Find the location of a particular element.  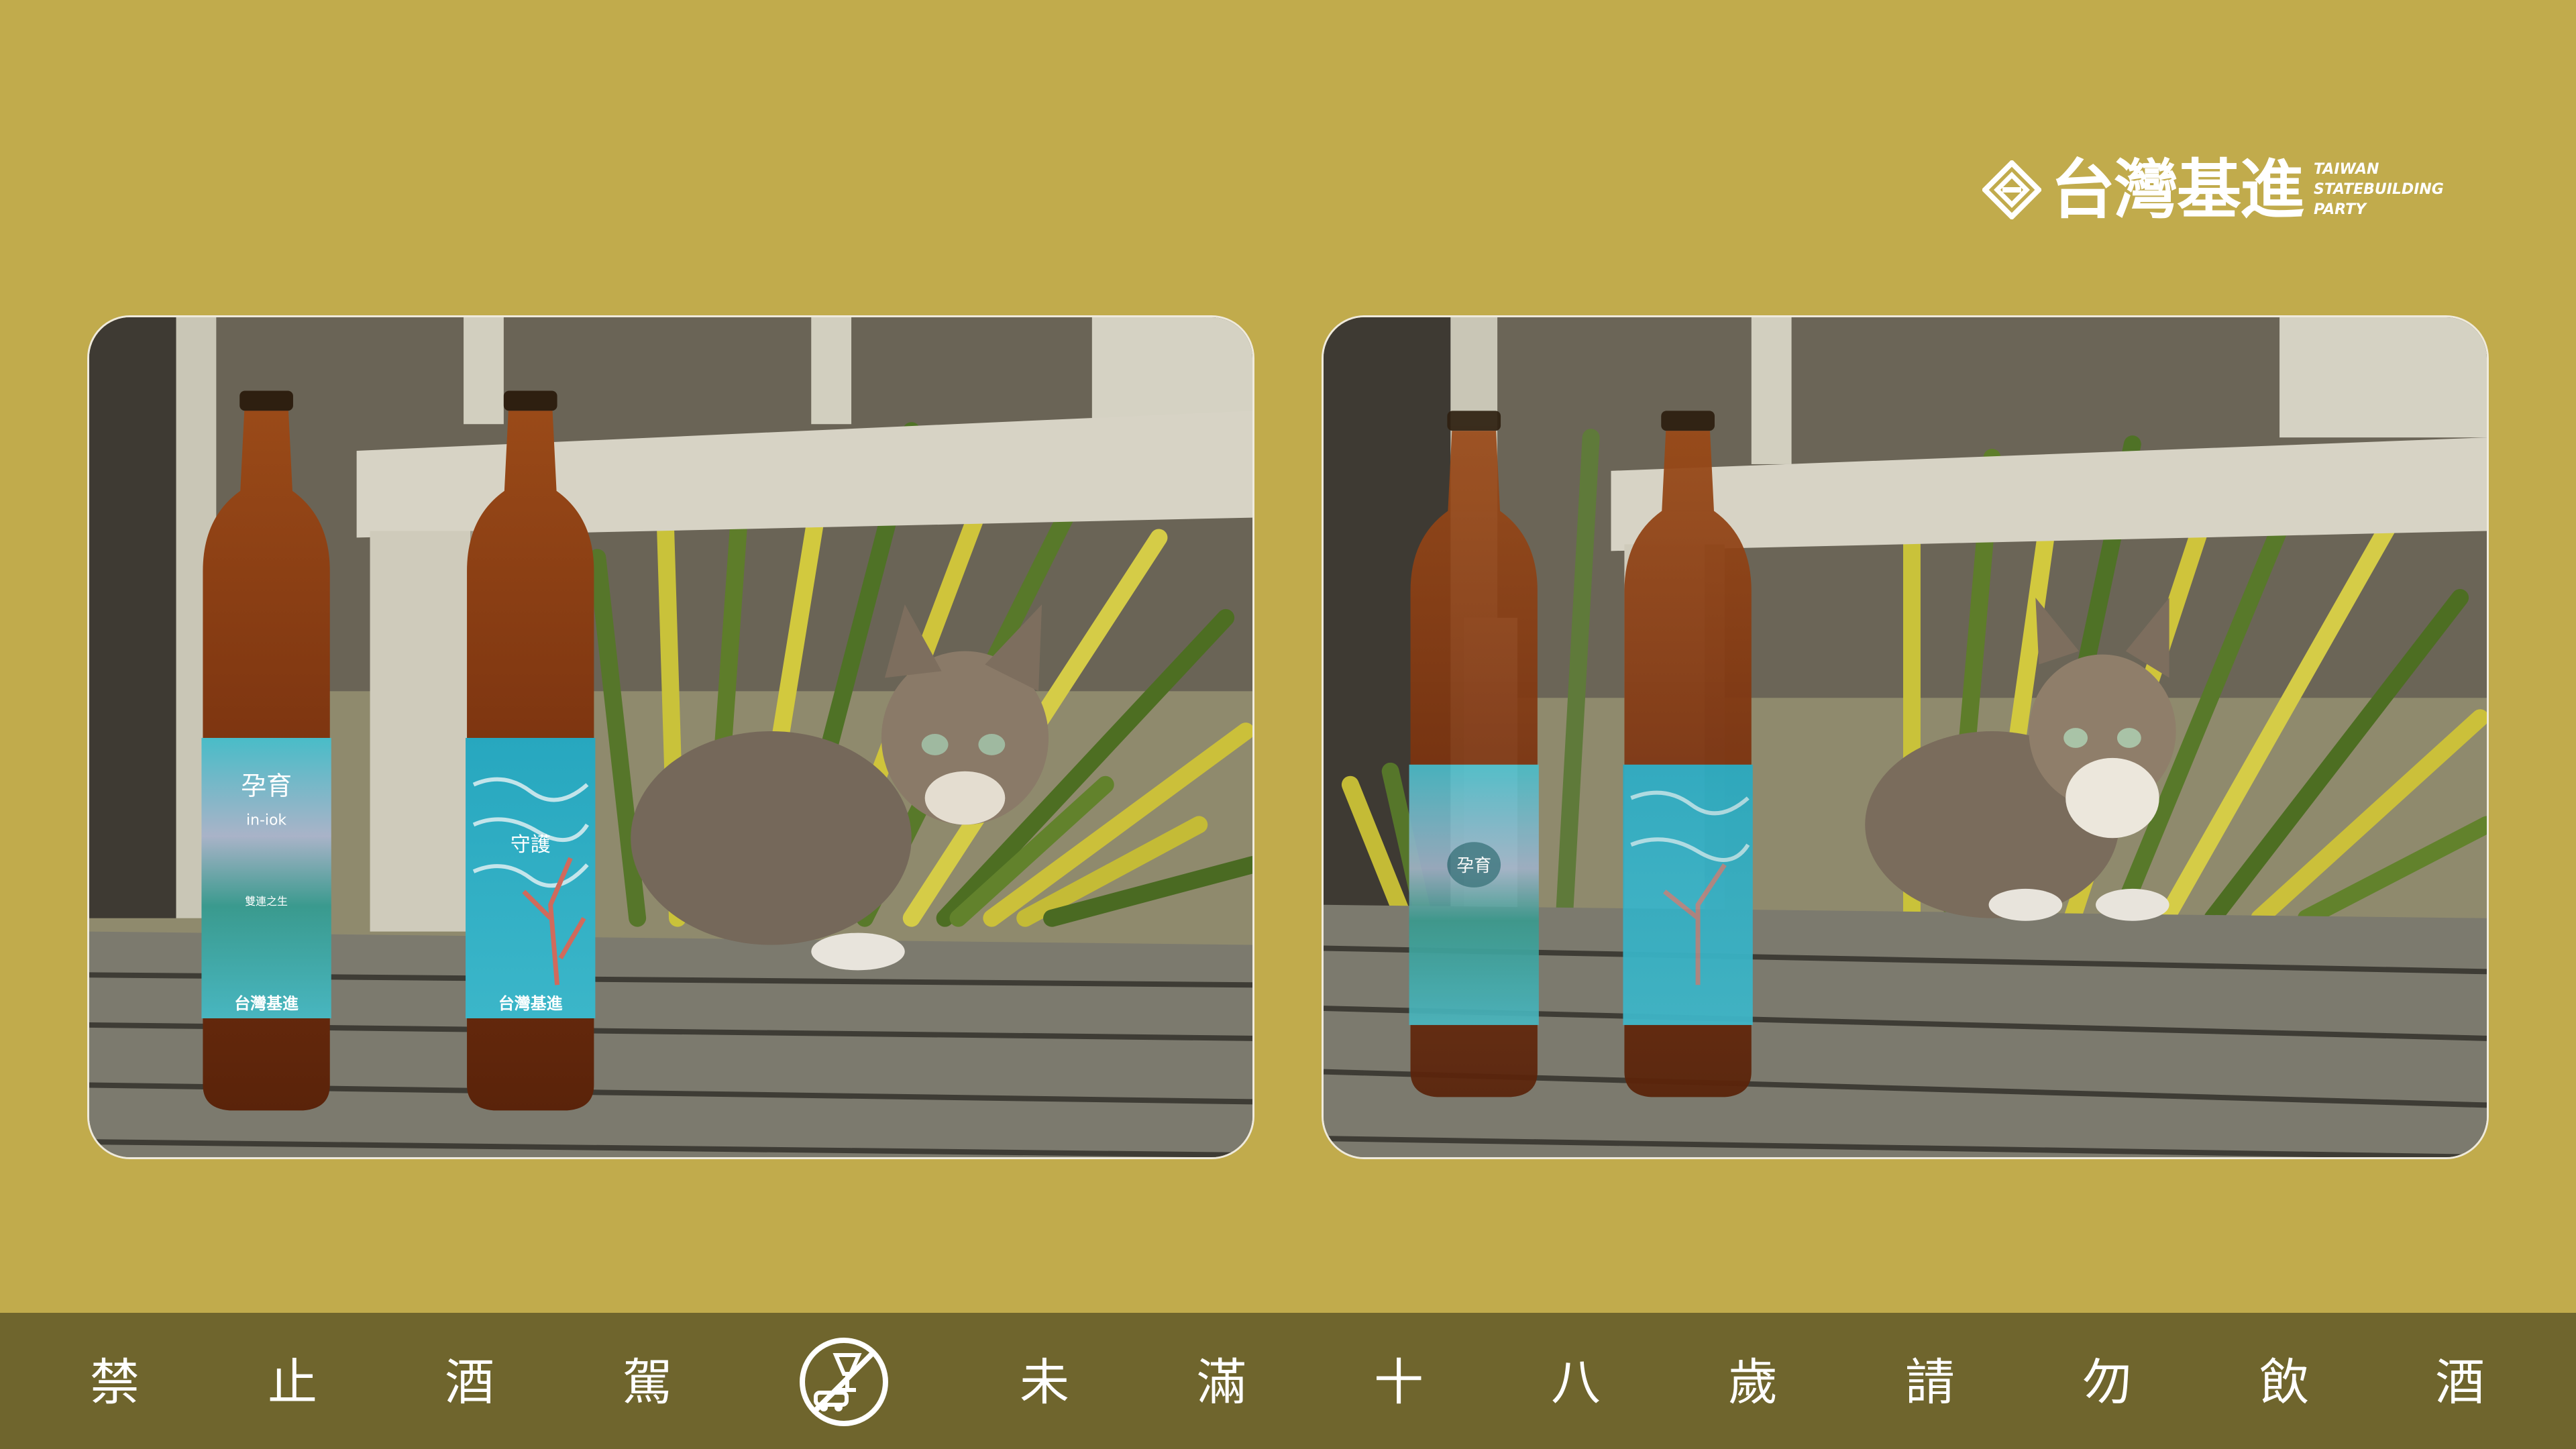

no-drunk-driving-icon is located at coordinates (844, 1382).